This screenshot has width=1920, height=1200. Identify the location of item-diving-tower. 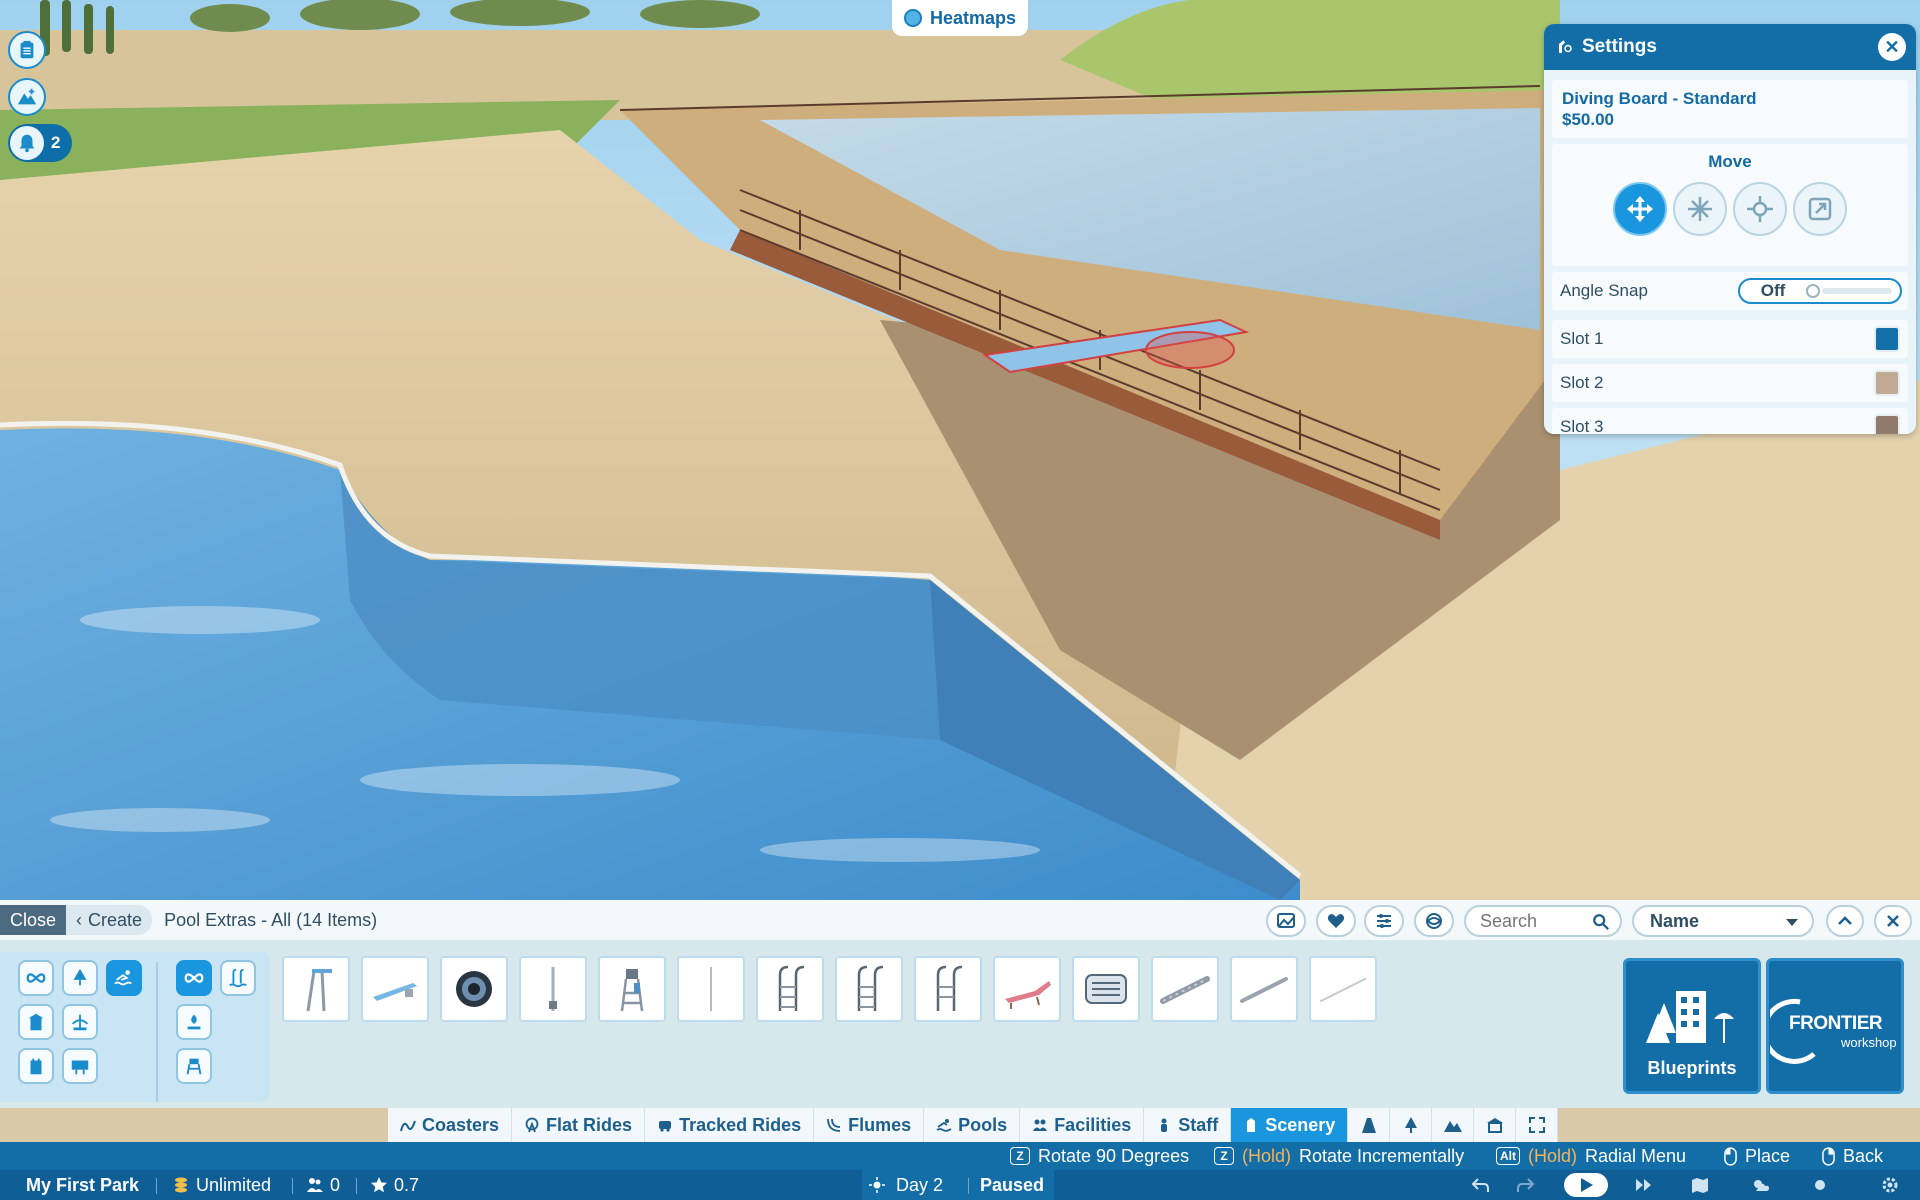
(316, 989).